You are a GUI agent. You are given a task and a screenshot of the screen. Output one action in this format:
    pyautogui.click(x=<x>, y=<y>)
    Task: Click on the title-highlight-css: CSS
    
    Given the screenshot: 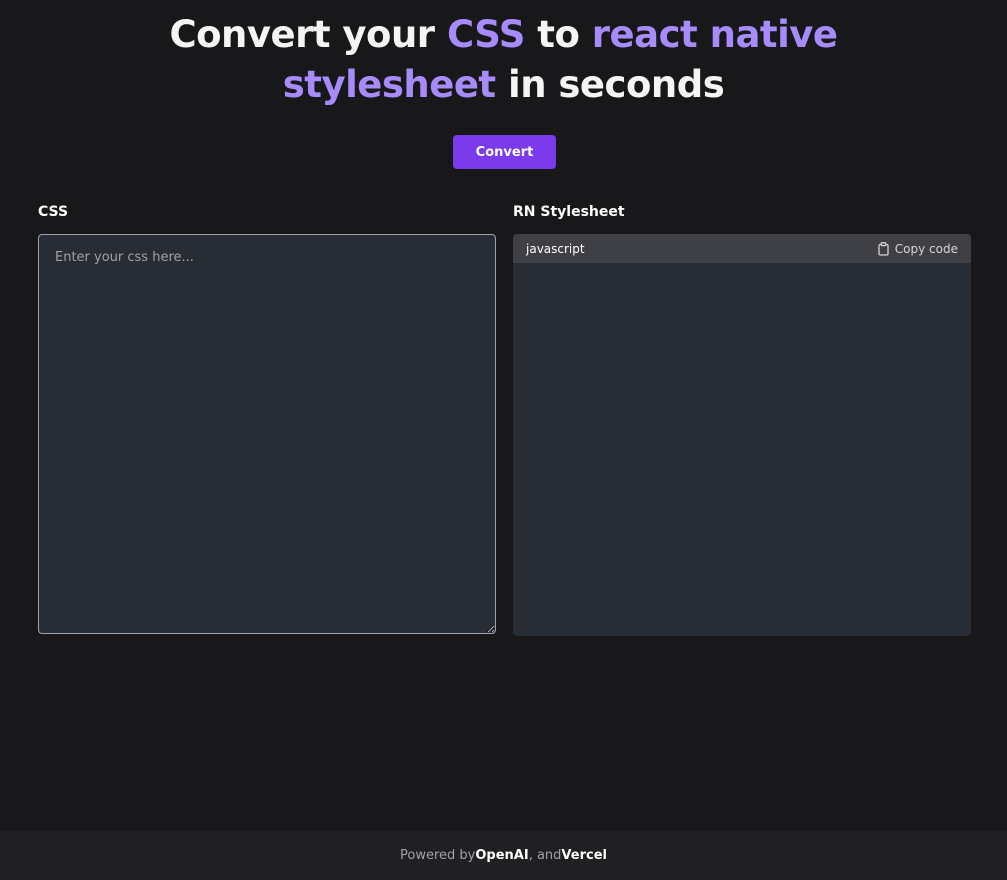 What is the action you would take?
    pyautogui.click(x=485, y=34)
    